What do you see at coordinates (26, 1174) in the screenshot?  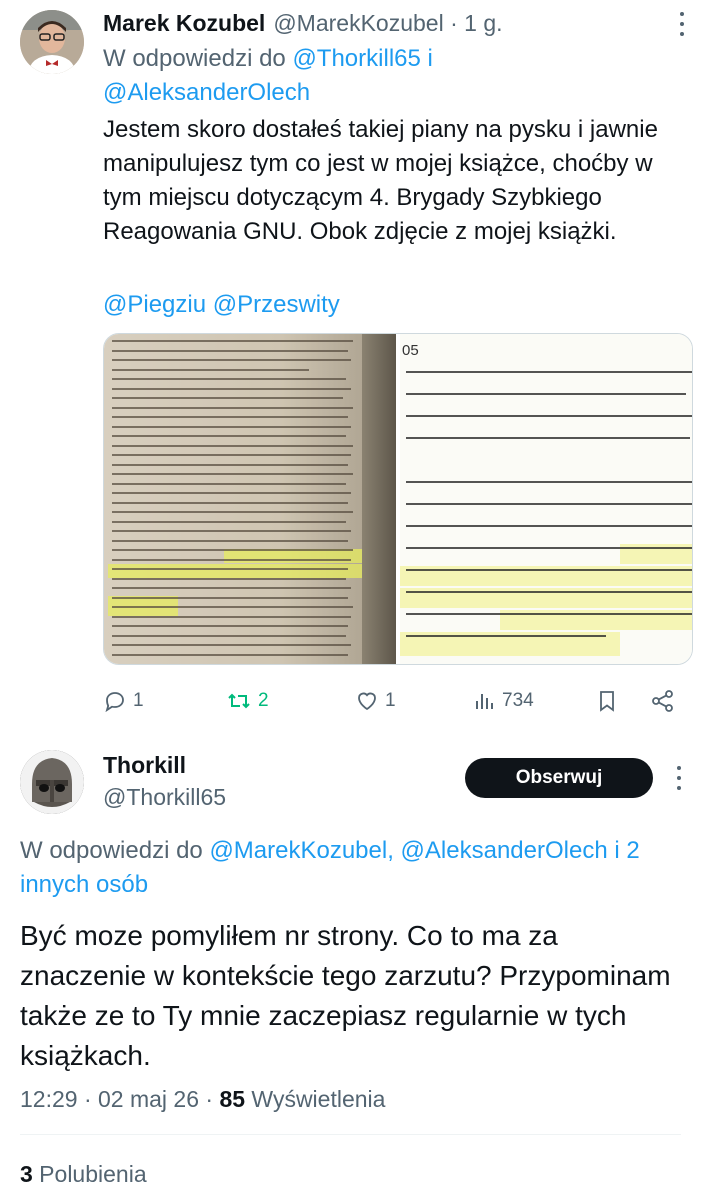 I see `likes-count: 3` at bounding box center [26, 1174].